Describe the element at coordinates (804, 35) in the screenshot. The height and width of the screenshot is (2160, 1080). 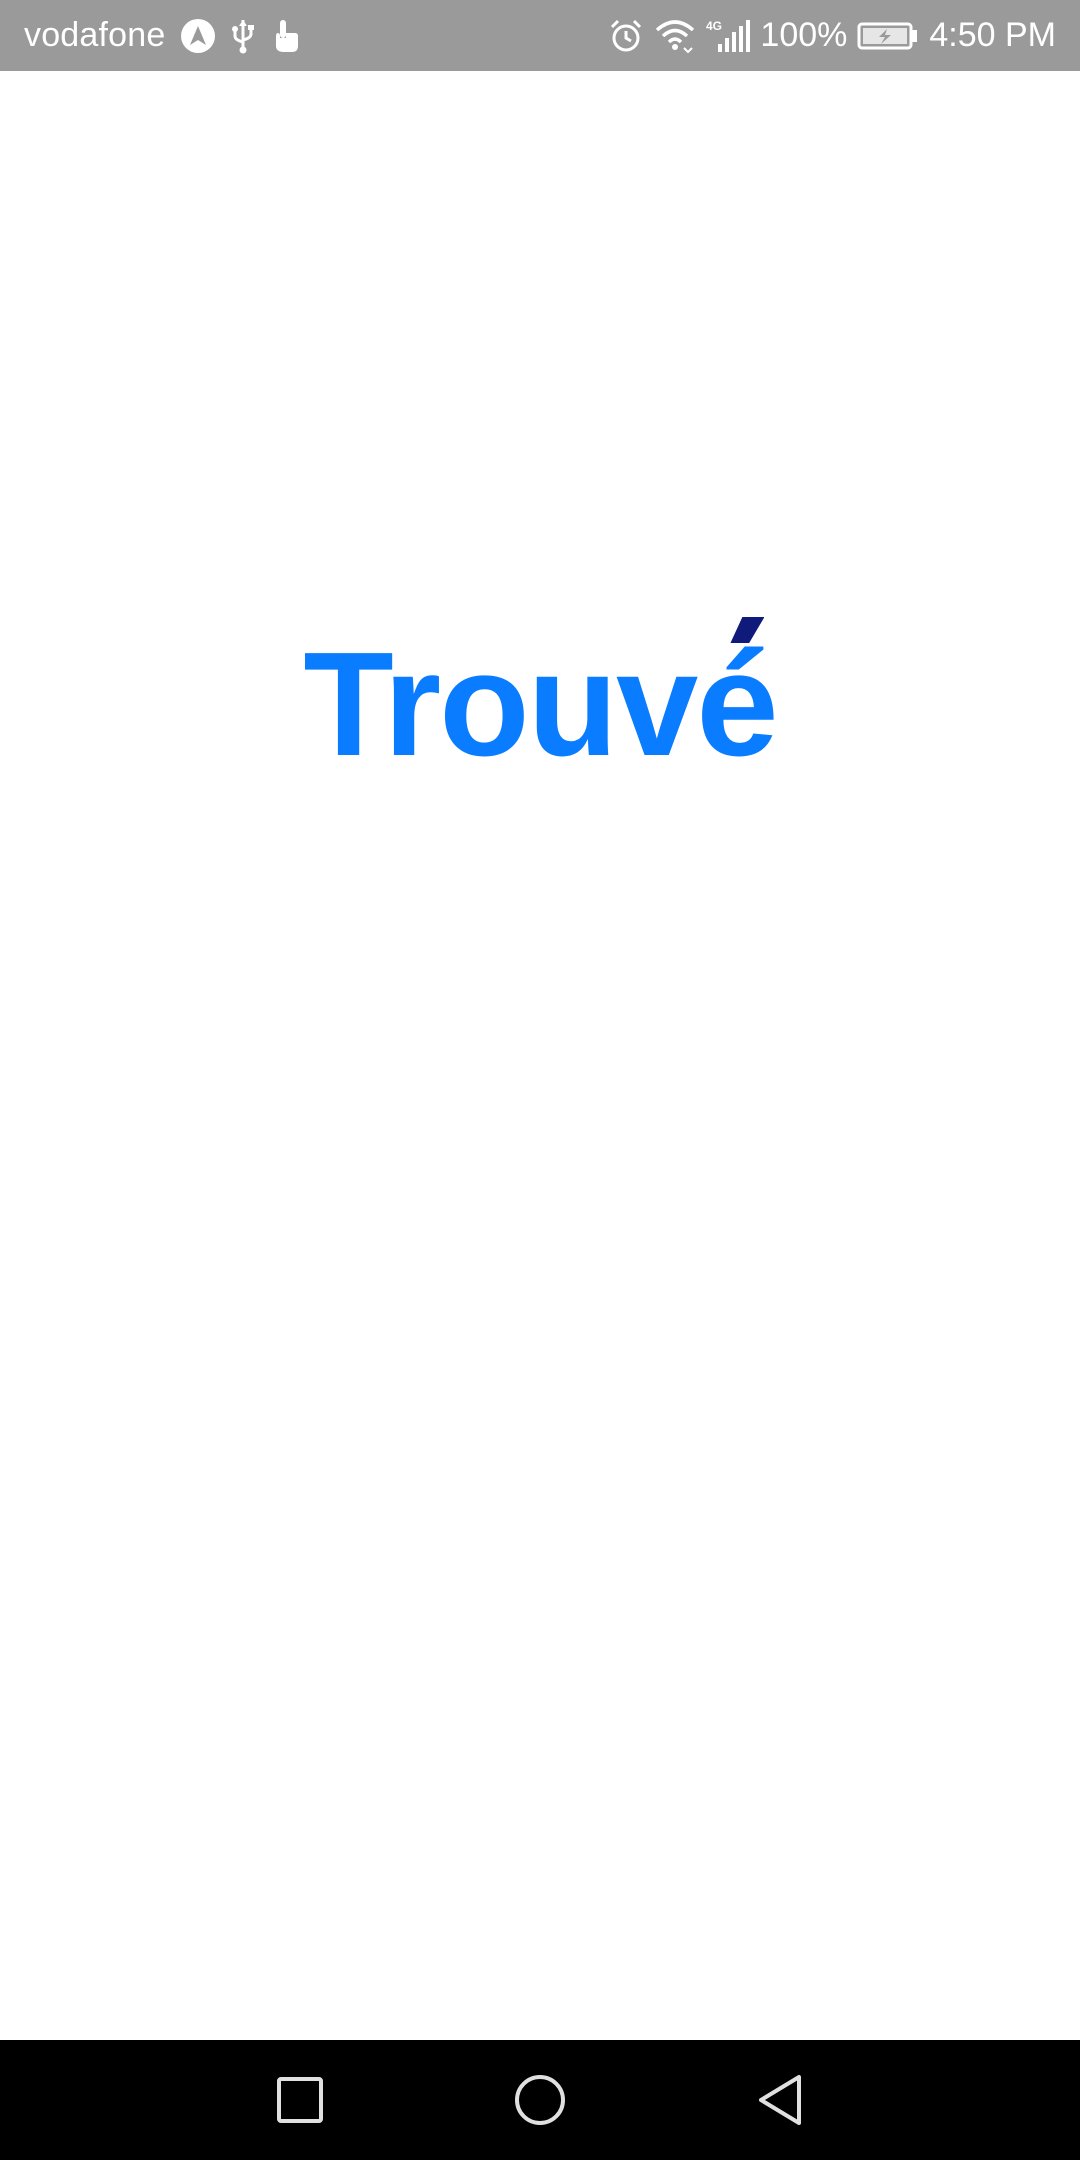
I see `battery-percent: 100%` at that location.